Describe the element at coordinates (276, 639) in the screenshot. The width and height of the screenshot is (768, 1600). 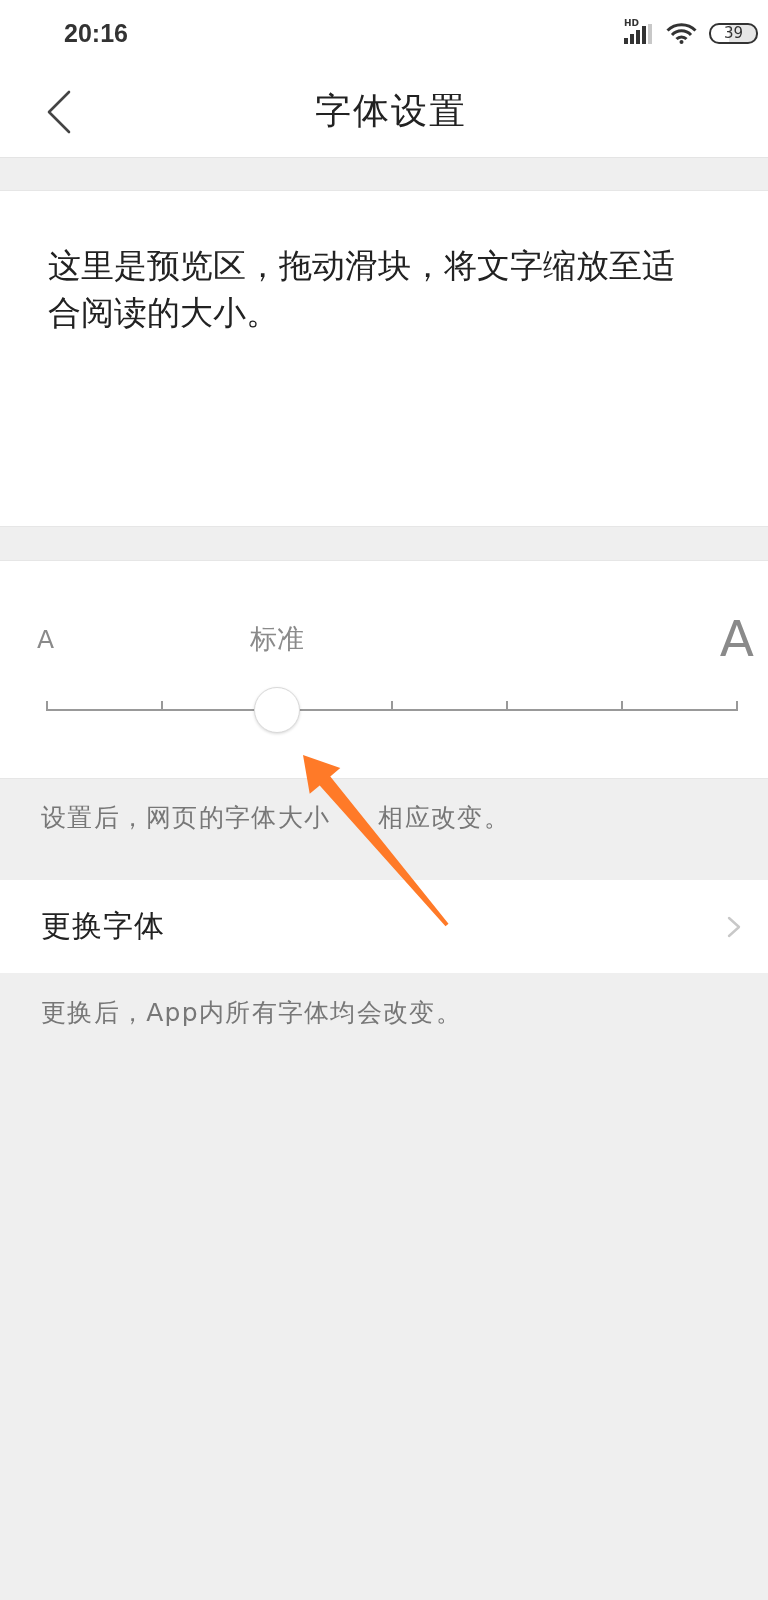
I see `current-size-label: 标准` at that location.